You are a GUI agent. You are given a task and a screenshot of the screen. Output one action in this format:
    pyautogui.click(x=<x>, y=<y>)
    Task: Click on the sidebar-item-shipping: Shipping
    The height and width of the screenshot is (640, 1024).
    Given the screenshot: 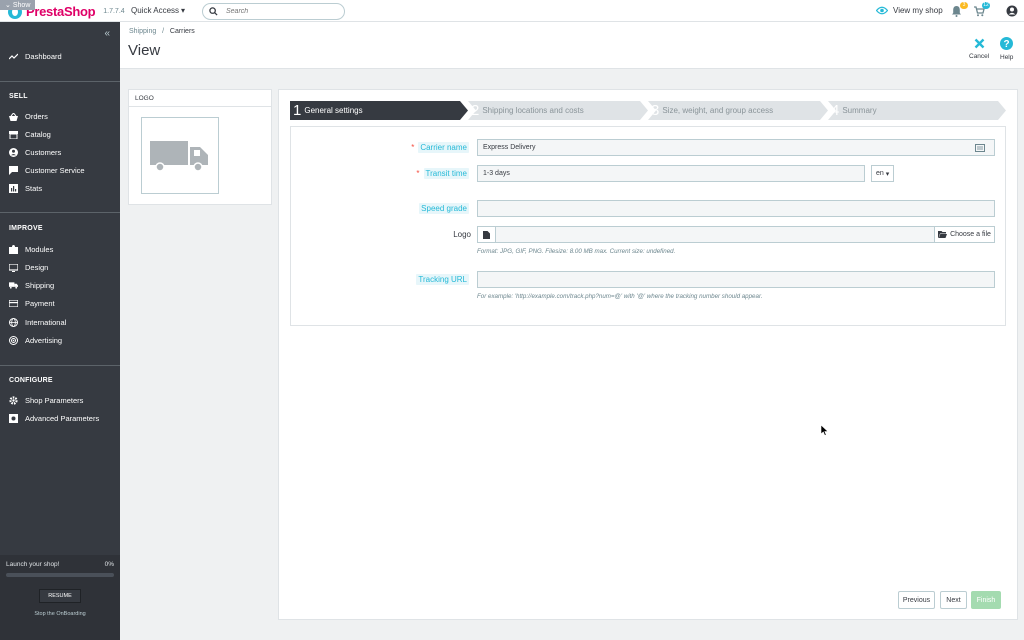 What is the action you would take?
    pyautogui.click(x=31, y=285)
    